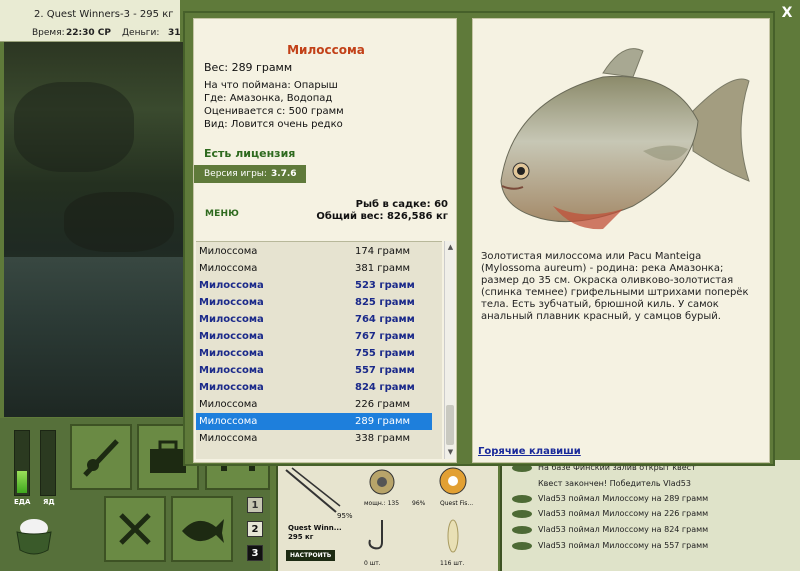 The image size is (800, 571). I want to click on catch-row: Милоссома 825 грамм, so click(314, 302).